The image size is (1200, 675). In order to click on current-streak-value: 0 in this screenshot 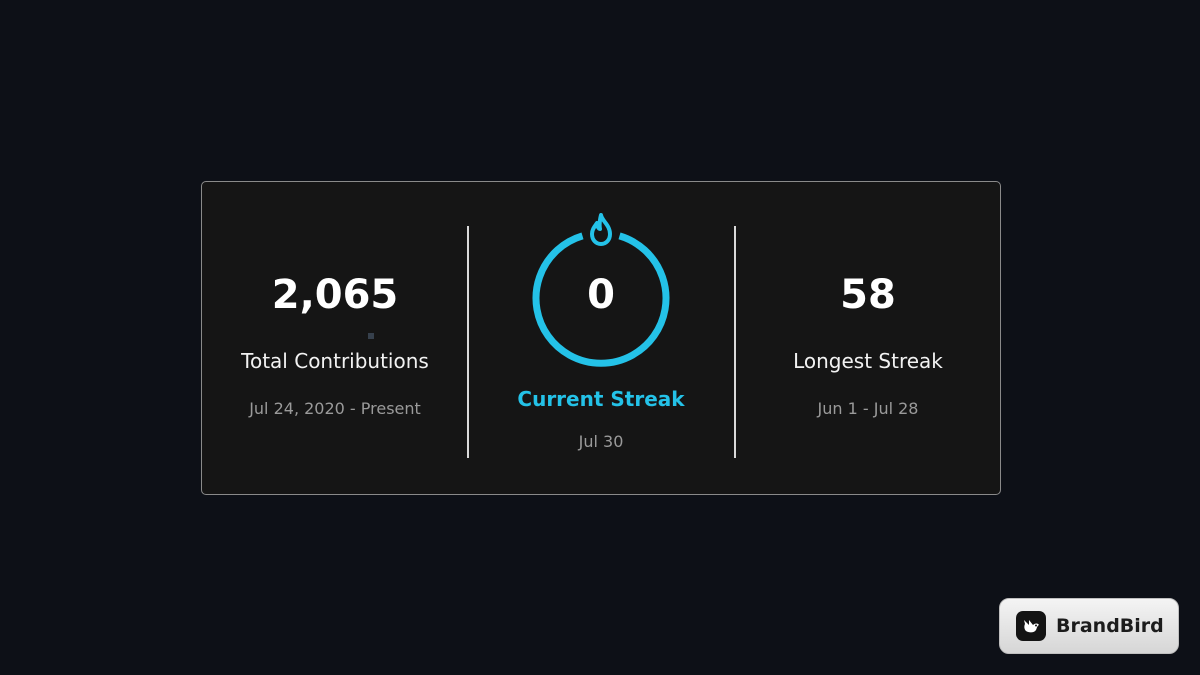, I will do `click(601, 295)`.